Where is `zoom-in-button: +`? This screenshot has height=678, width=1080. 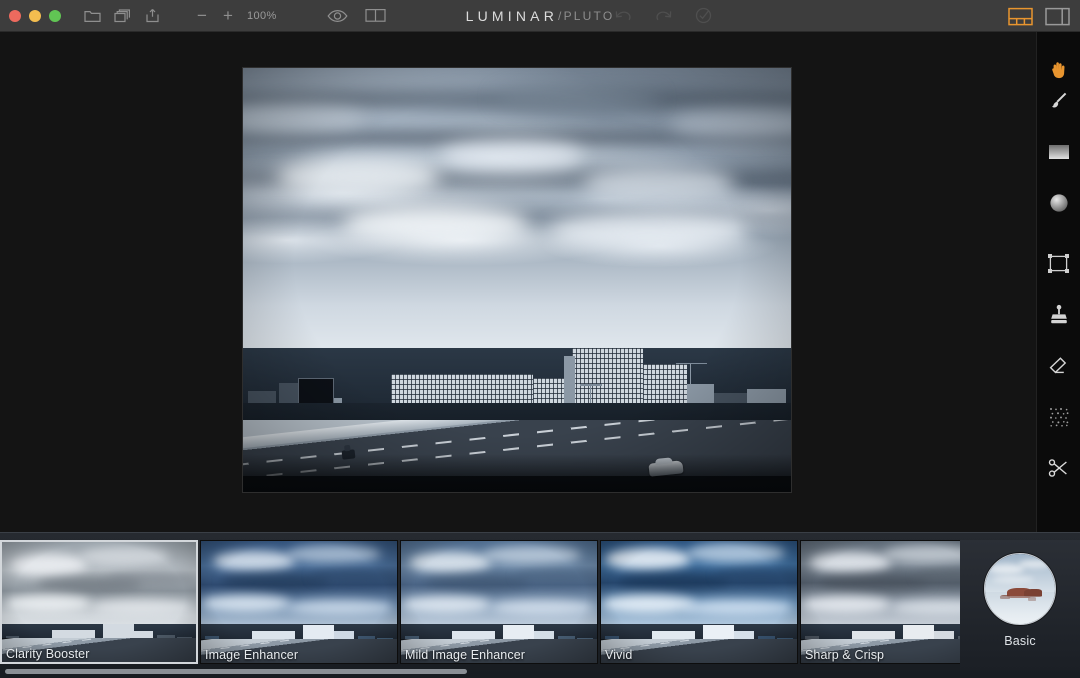 zoom-in-button: + is located at coordinates (228, 15).